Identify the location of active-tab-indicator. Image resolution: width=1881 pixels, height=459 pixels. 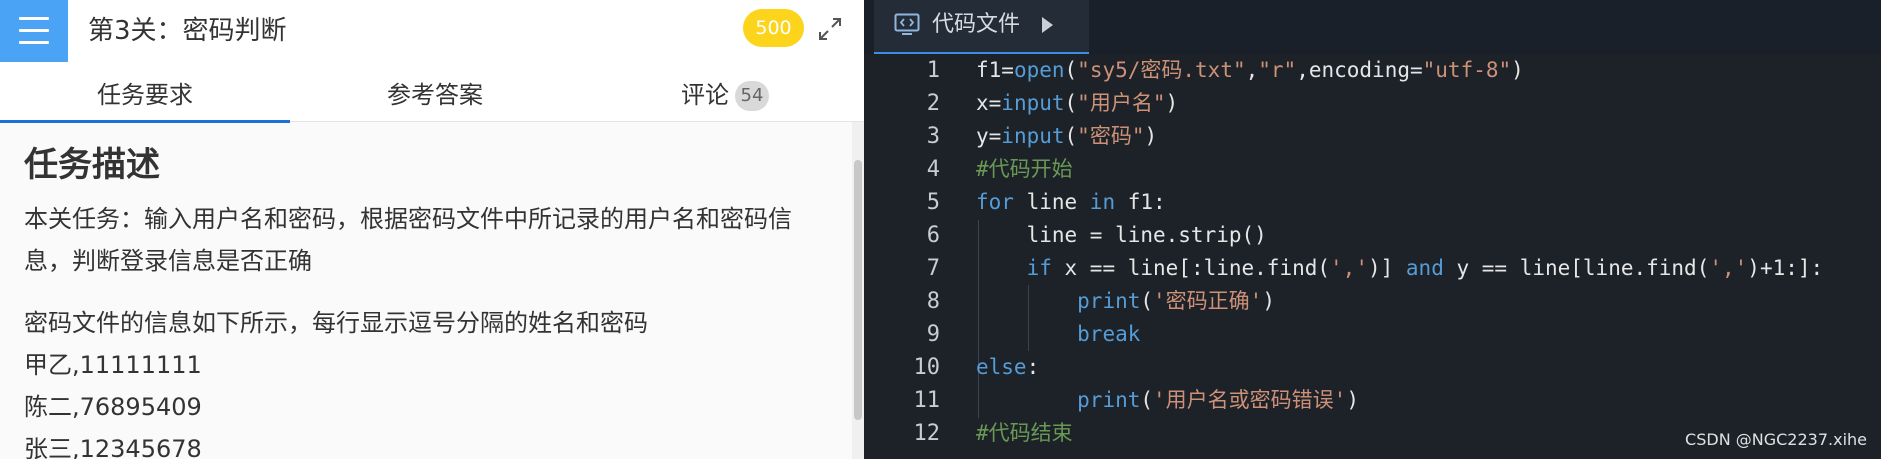
(145, 121).